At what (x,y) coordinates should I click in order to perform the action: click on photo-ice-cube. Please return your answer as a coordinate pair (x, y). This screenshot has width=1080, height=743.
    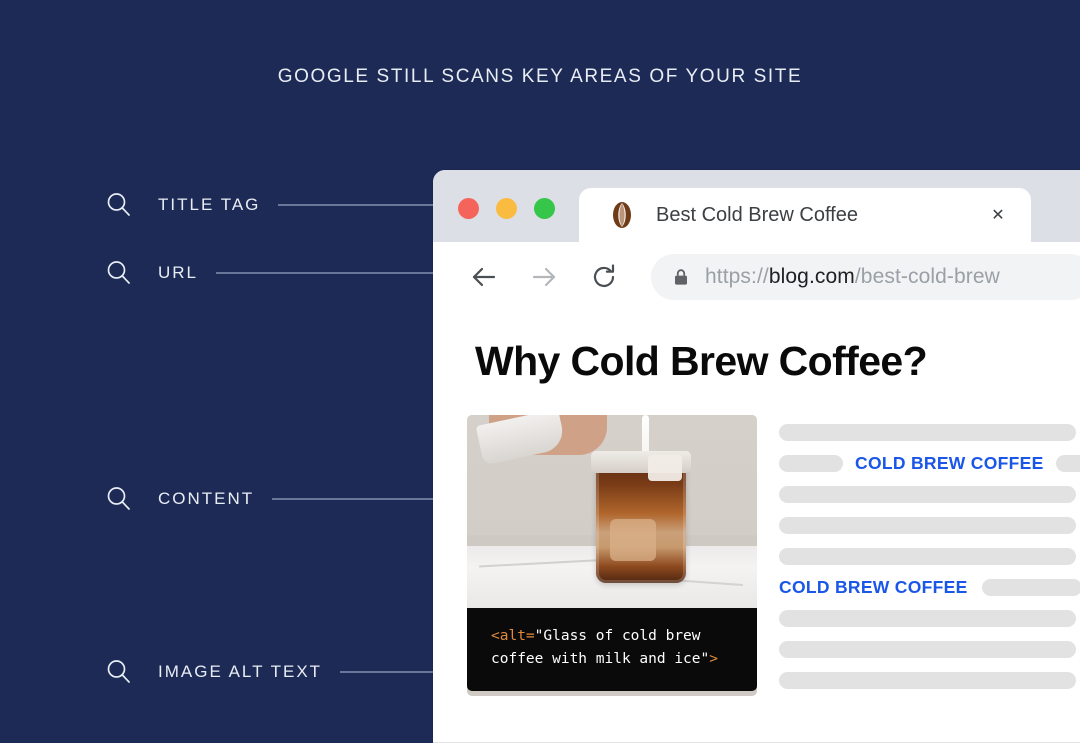
    Looking at the image, I should click on (665, 468).